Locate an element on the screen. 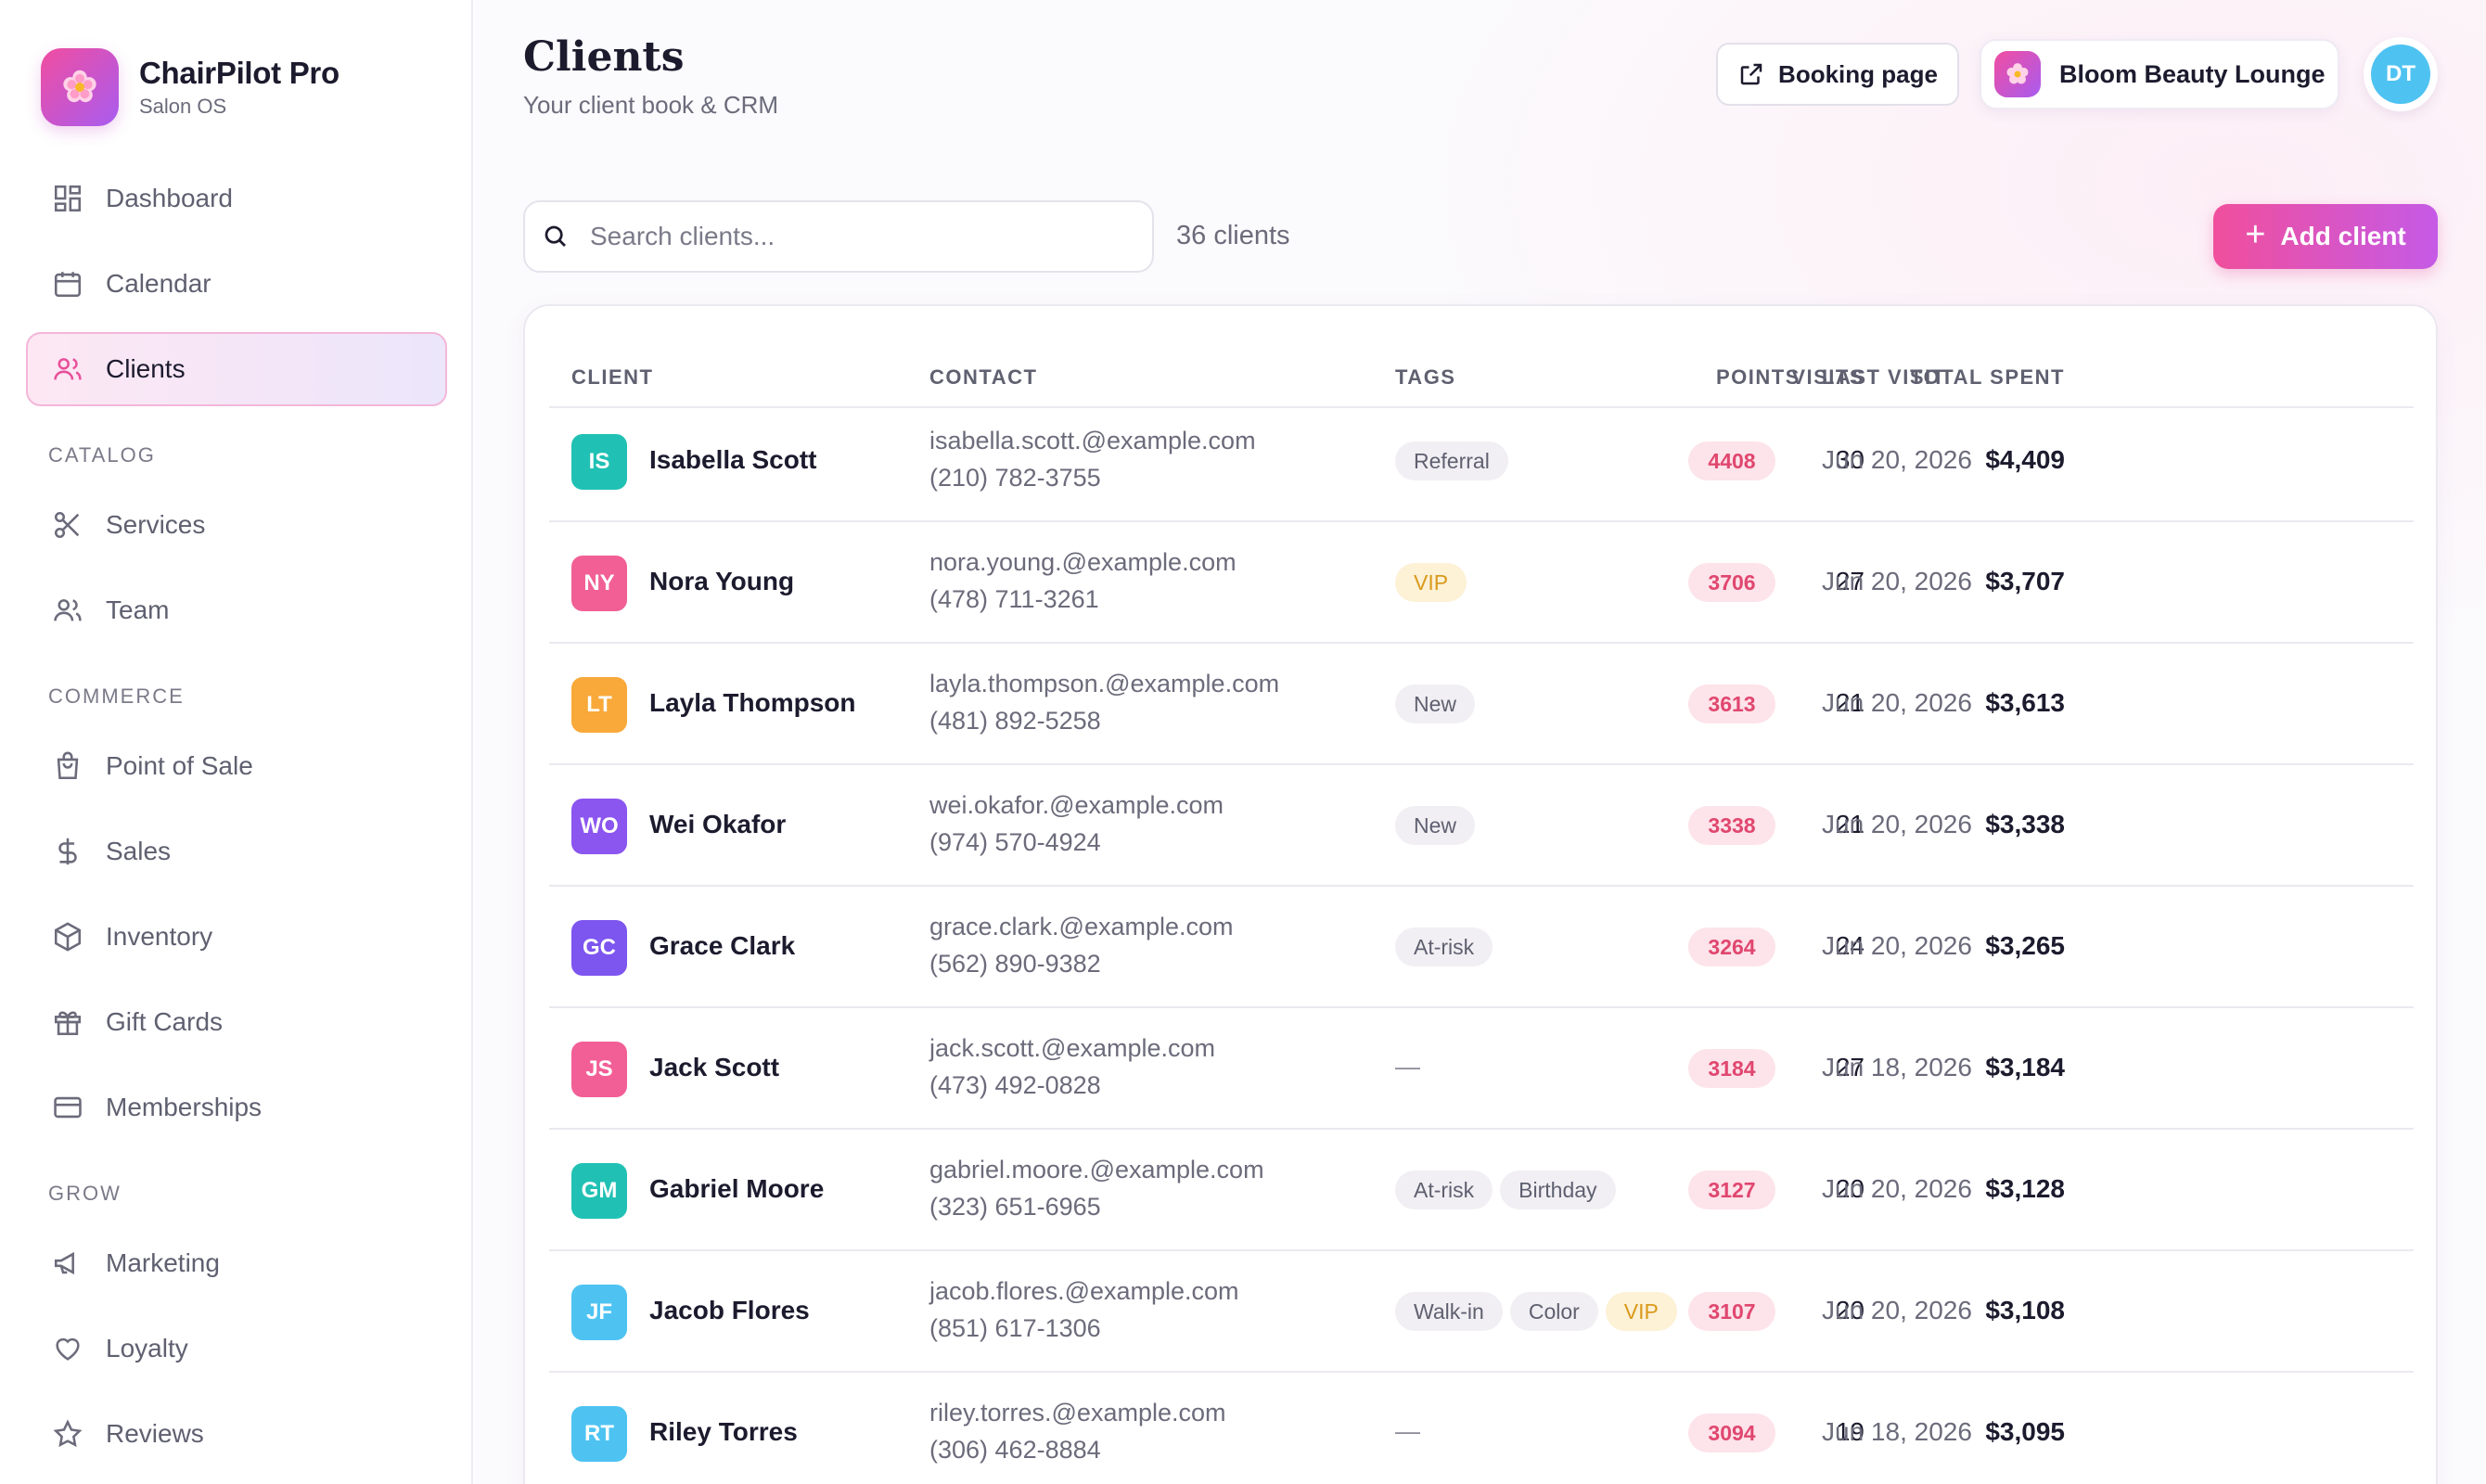 The height and width of the screenshot is (1484, 2486). salon-switcher: Bloom Beauty Lounge is located at coordinates (2159, 74).